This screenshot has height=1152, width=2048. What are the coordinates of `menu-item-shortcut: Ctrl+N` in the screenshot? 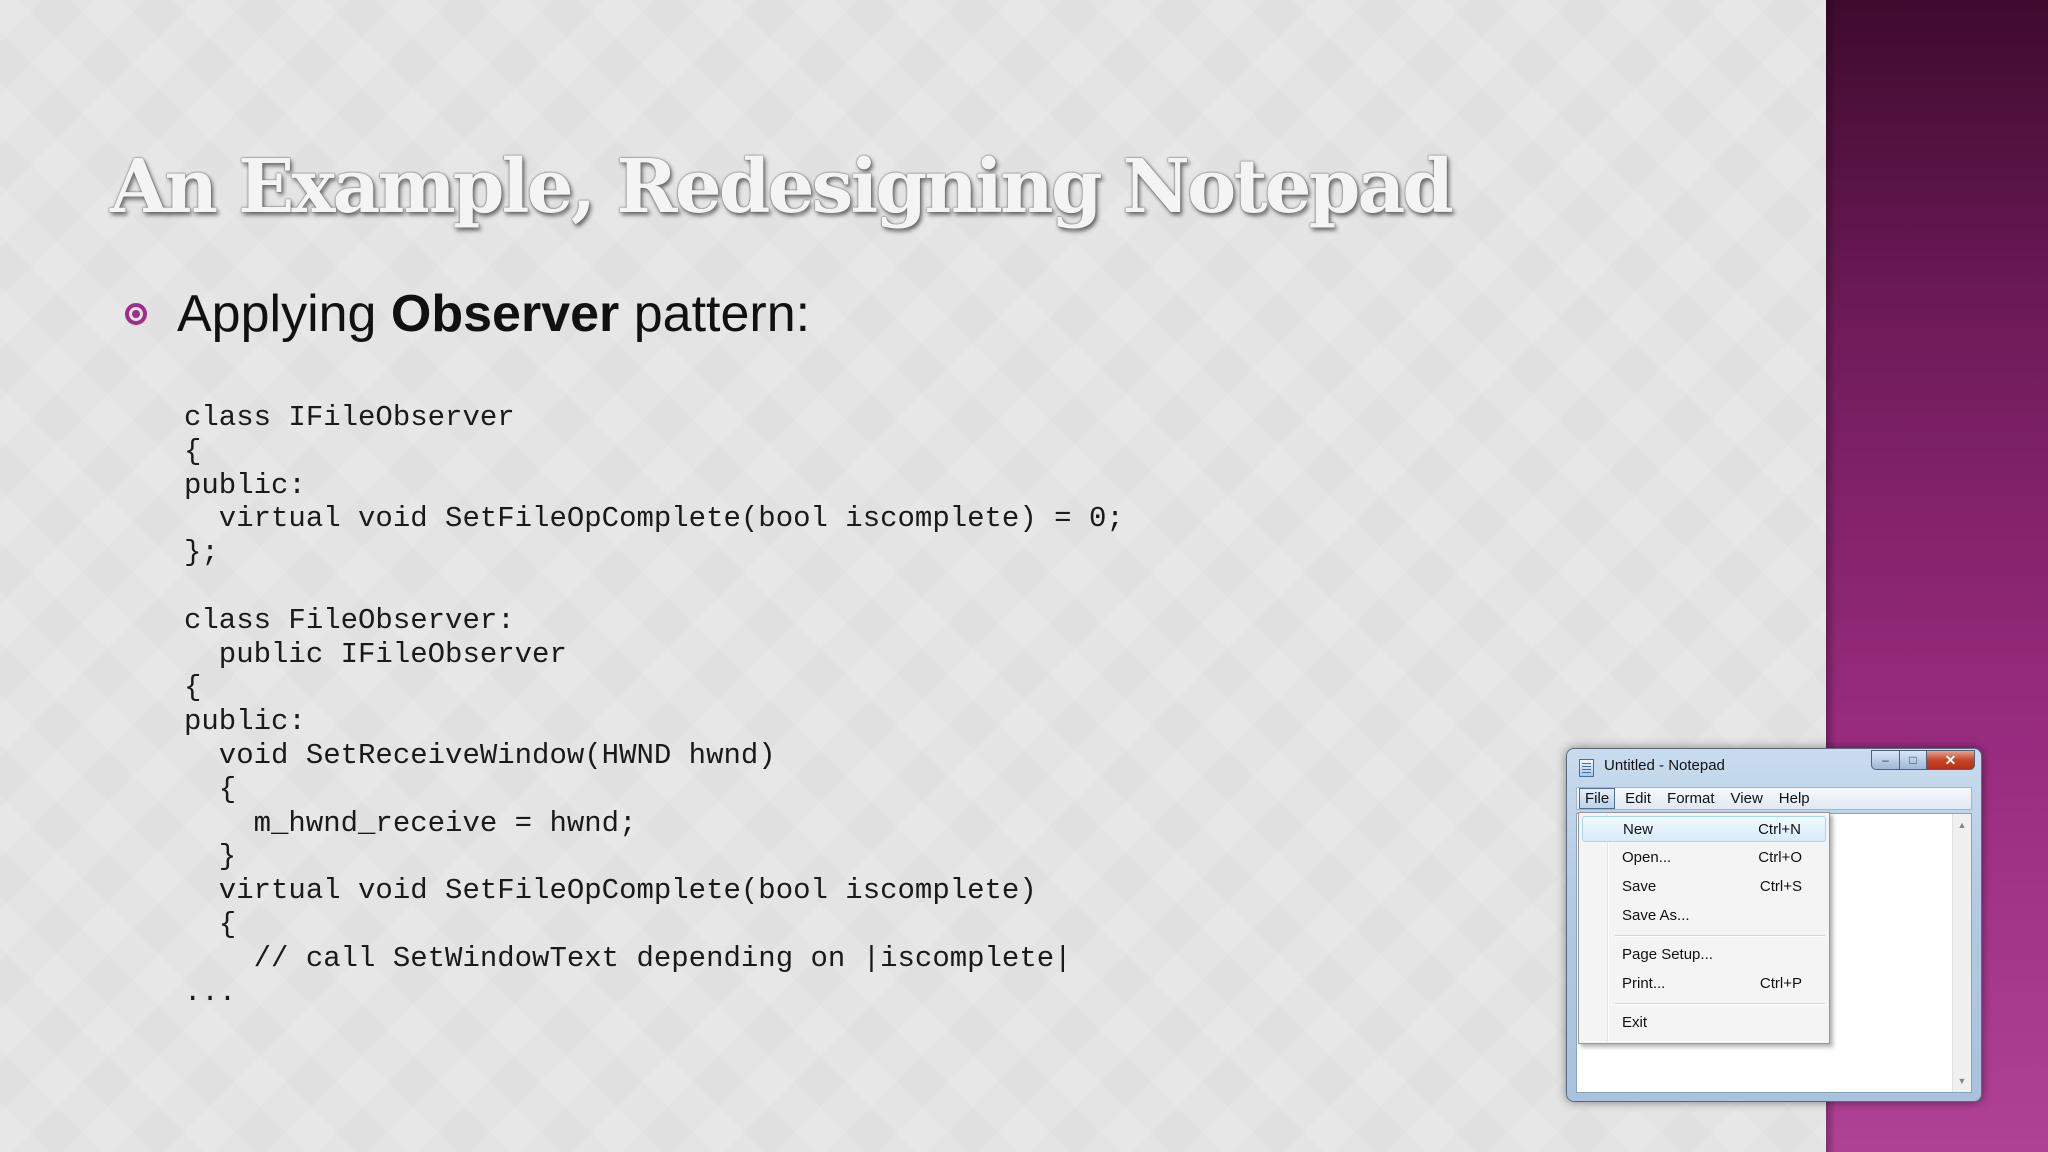 It's located at (1779, 829).